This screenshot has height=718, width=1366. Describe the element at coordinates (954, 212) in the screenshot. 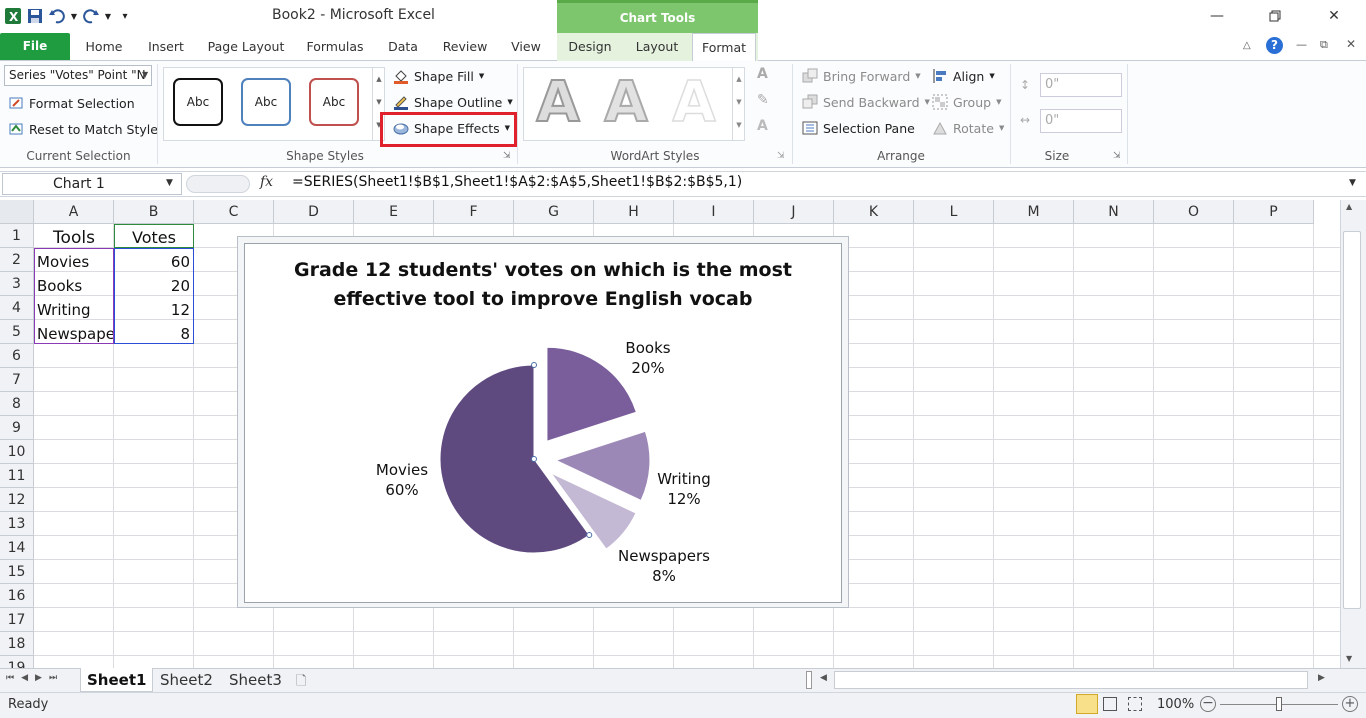

I see `column-header-l: L` at that location.